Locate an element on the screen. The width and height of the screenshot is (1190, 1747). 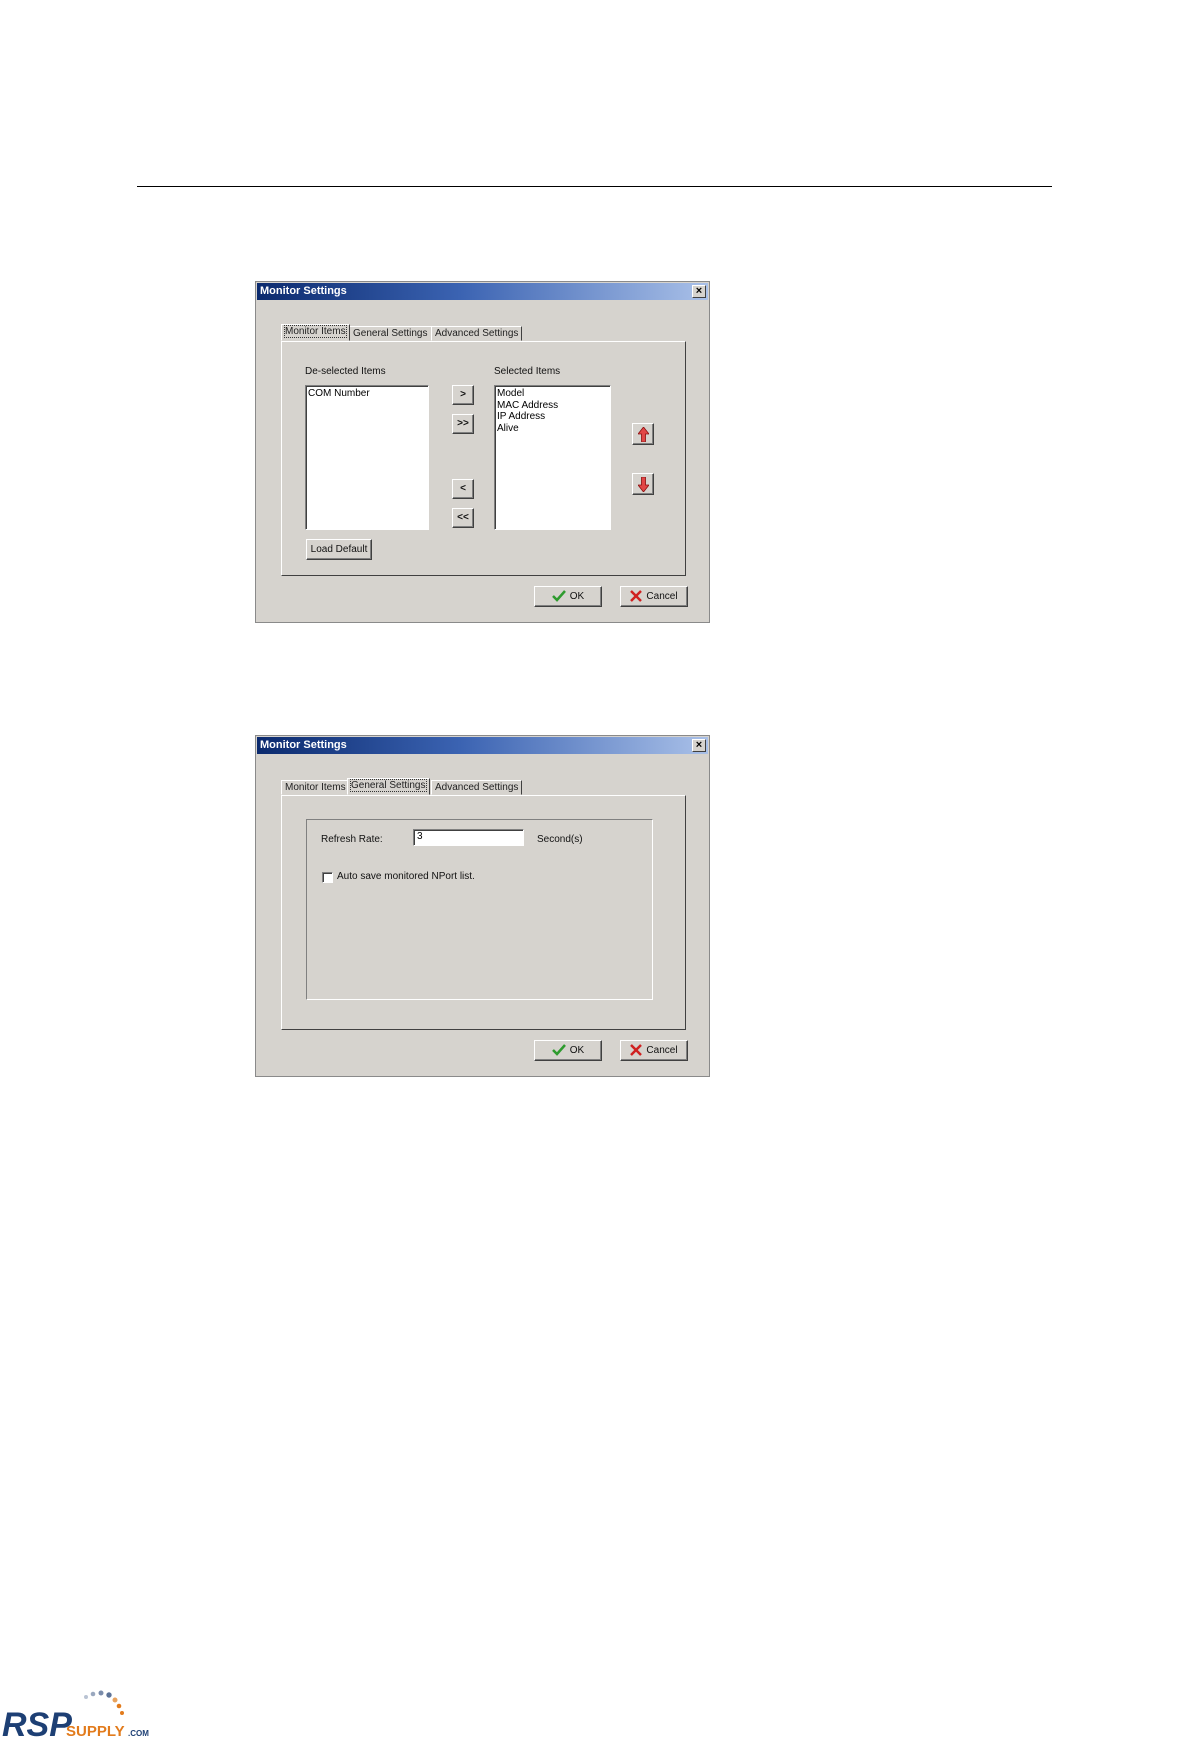
deselected-items-label: De-selected Items is located at coordinates (345, 371).